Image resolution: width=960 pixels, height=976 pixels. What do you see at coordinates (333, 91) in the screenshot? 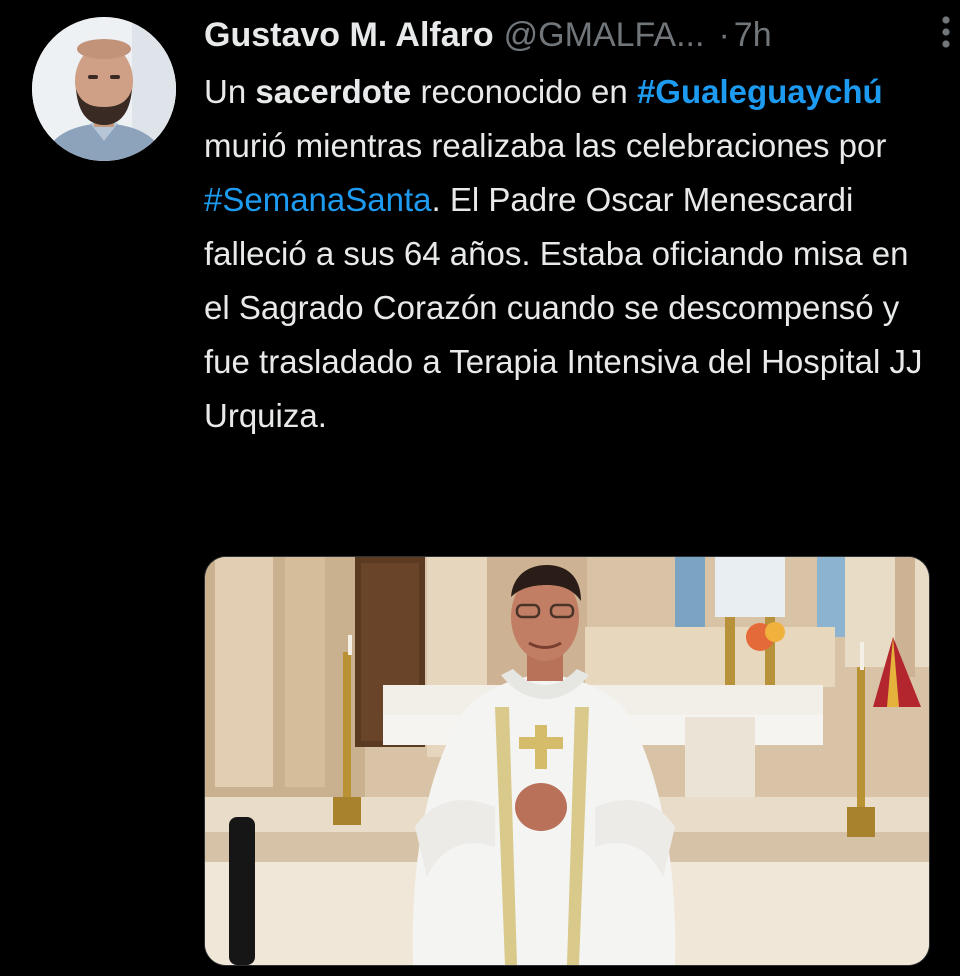
I see `bold-word: sacerdote` at bounding box center [333, 91].